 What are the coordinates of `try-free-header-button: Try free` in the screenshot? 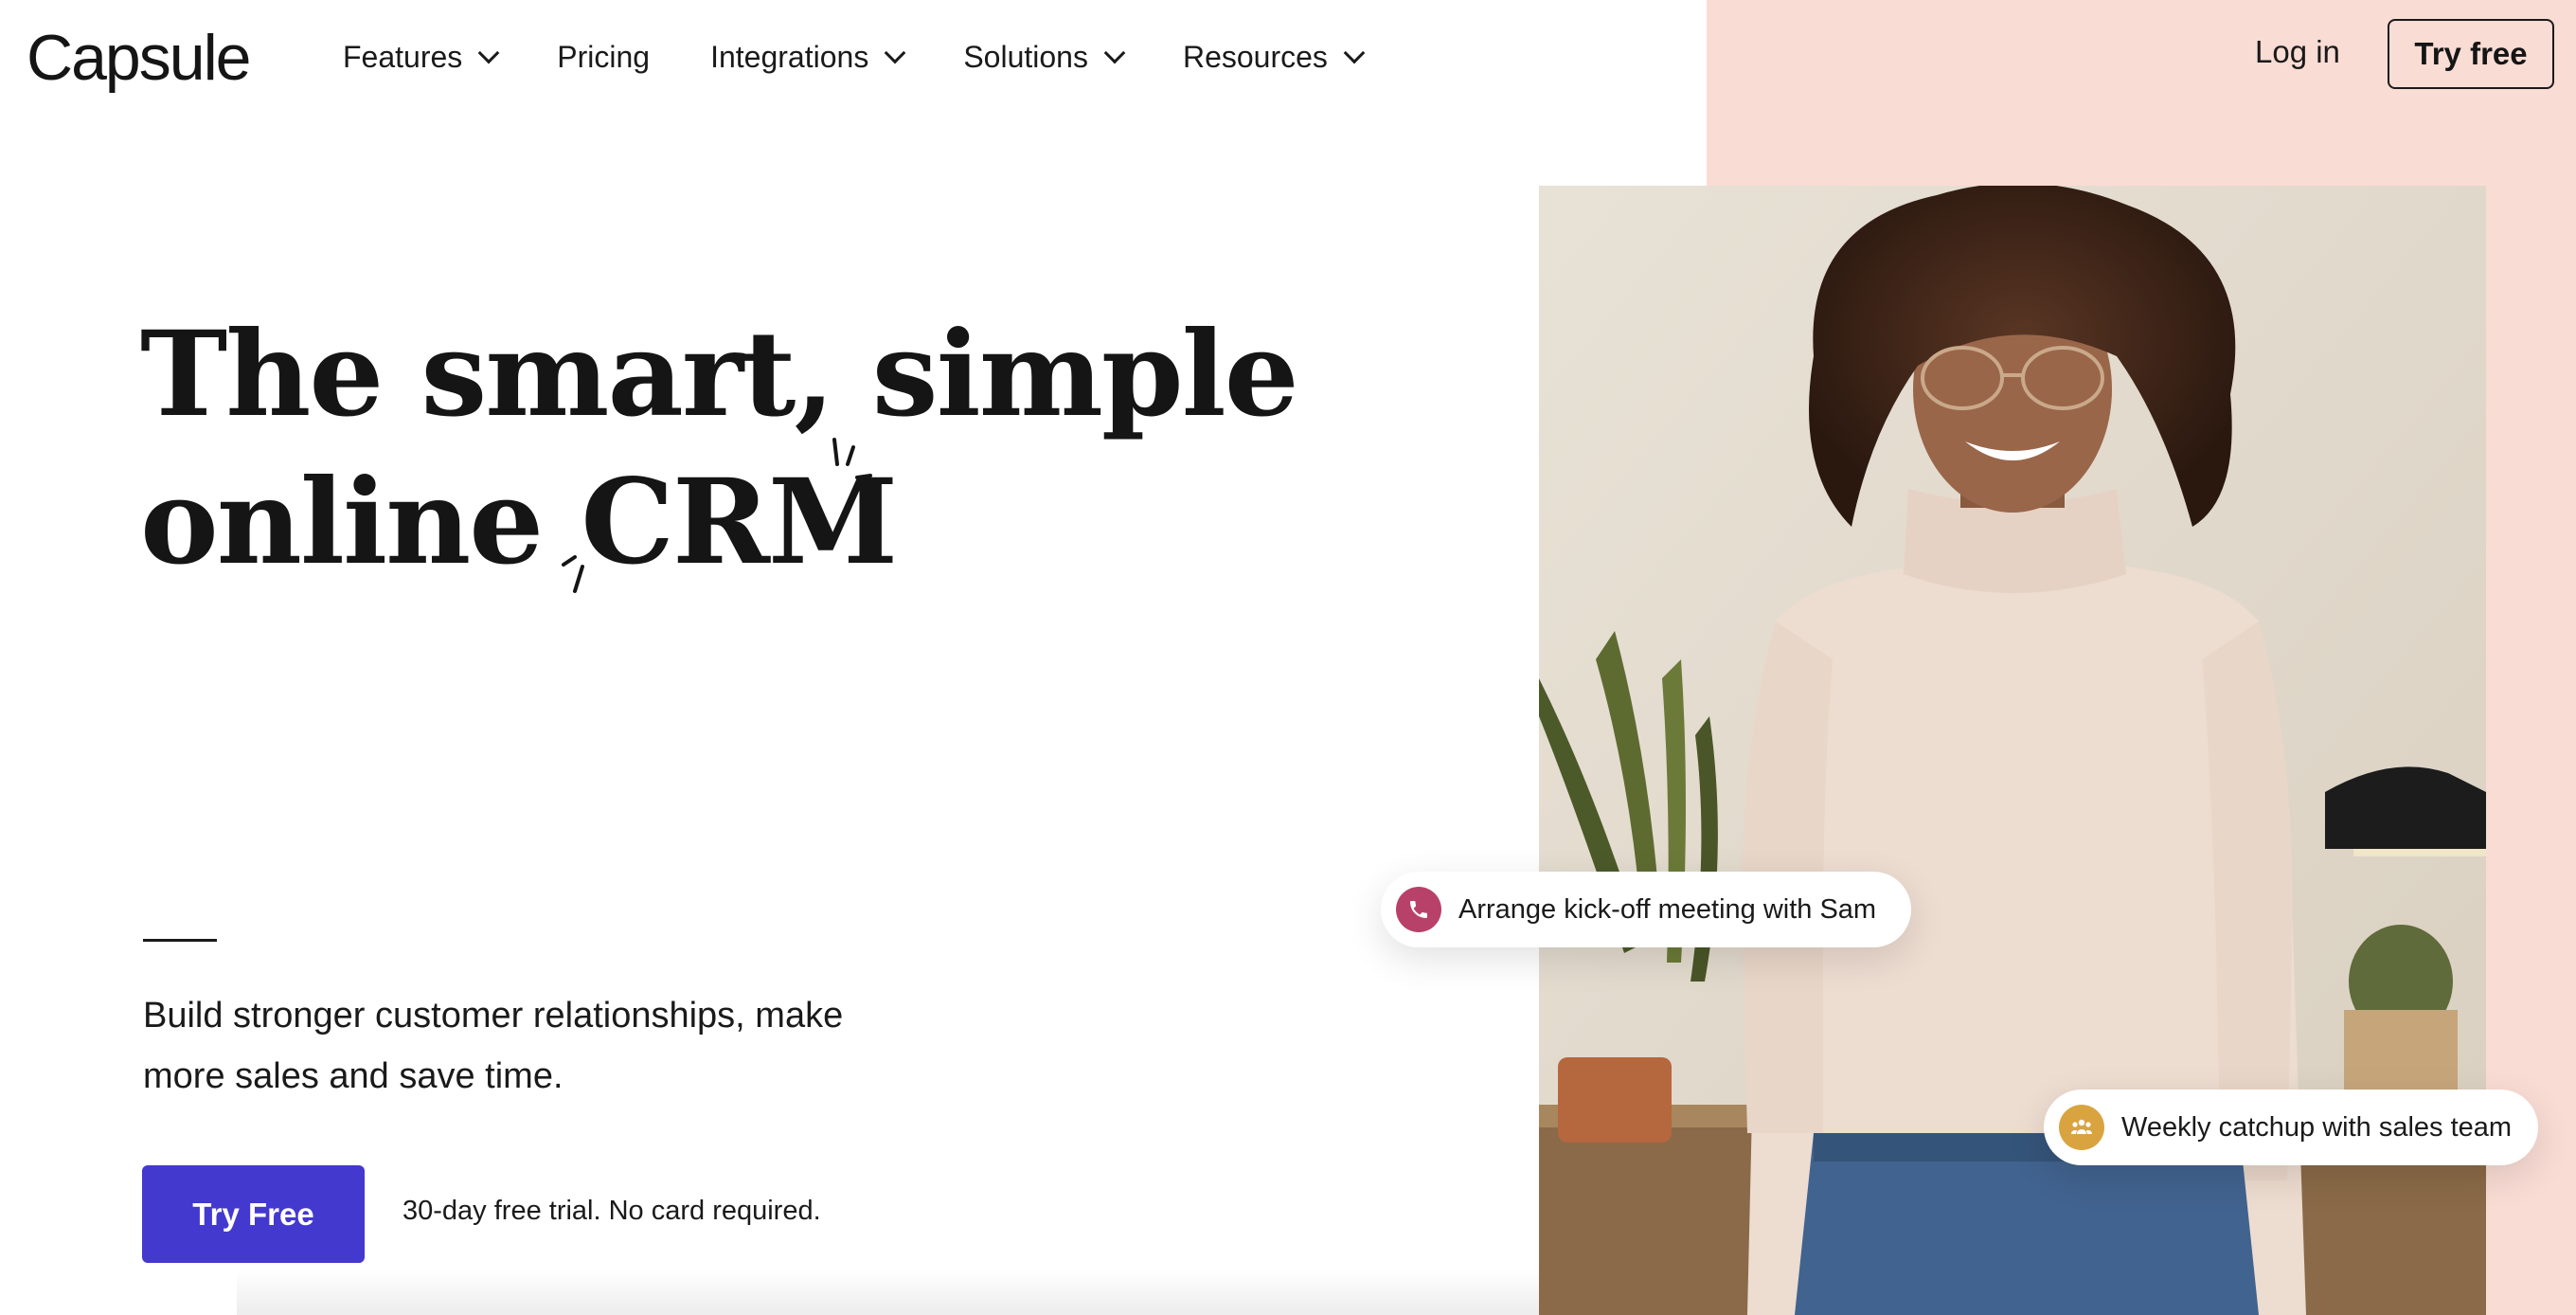 It's located at (2471, 54).